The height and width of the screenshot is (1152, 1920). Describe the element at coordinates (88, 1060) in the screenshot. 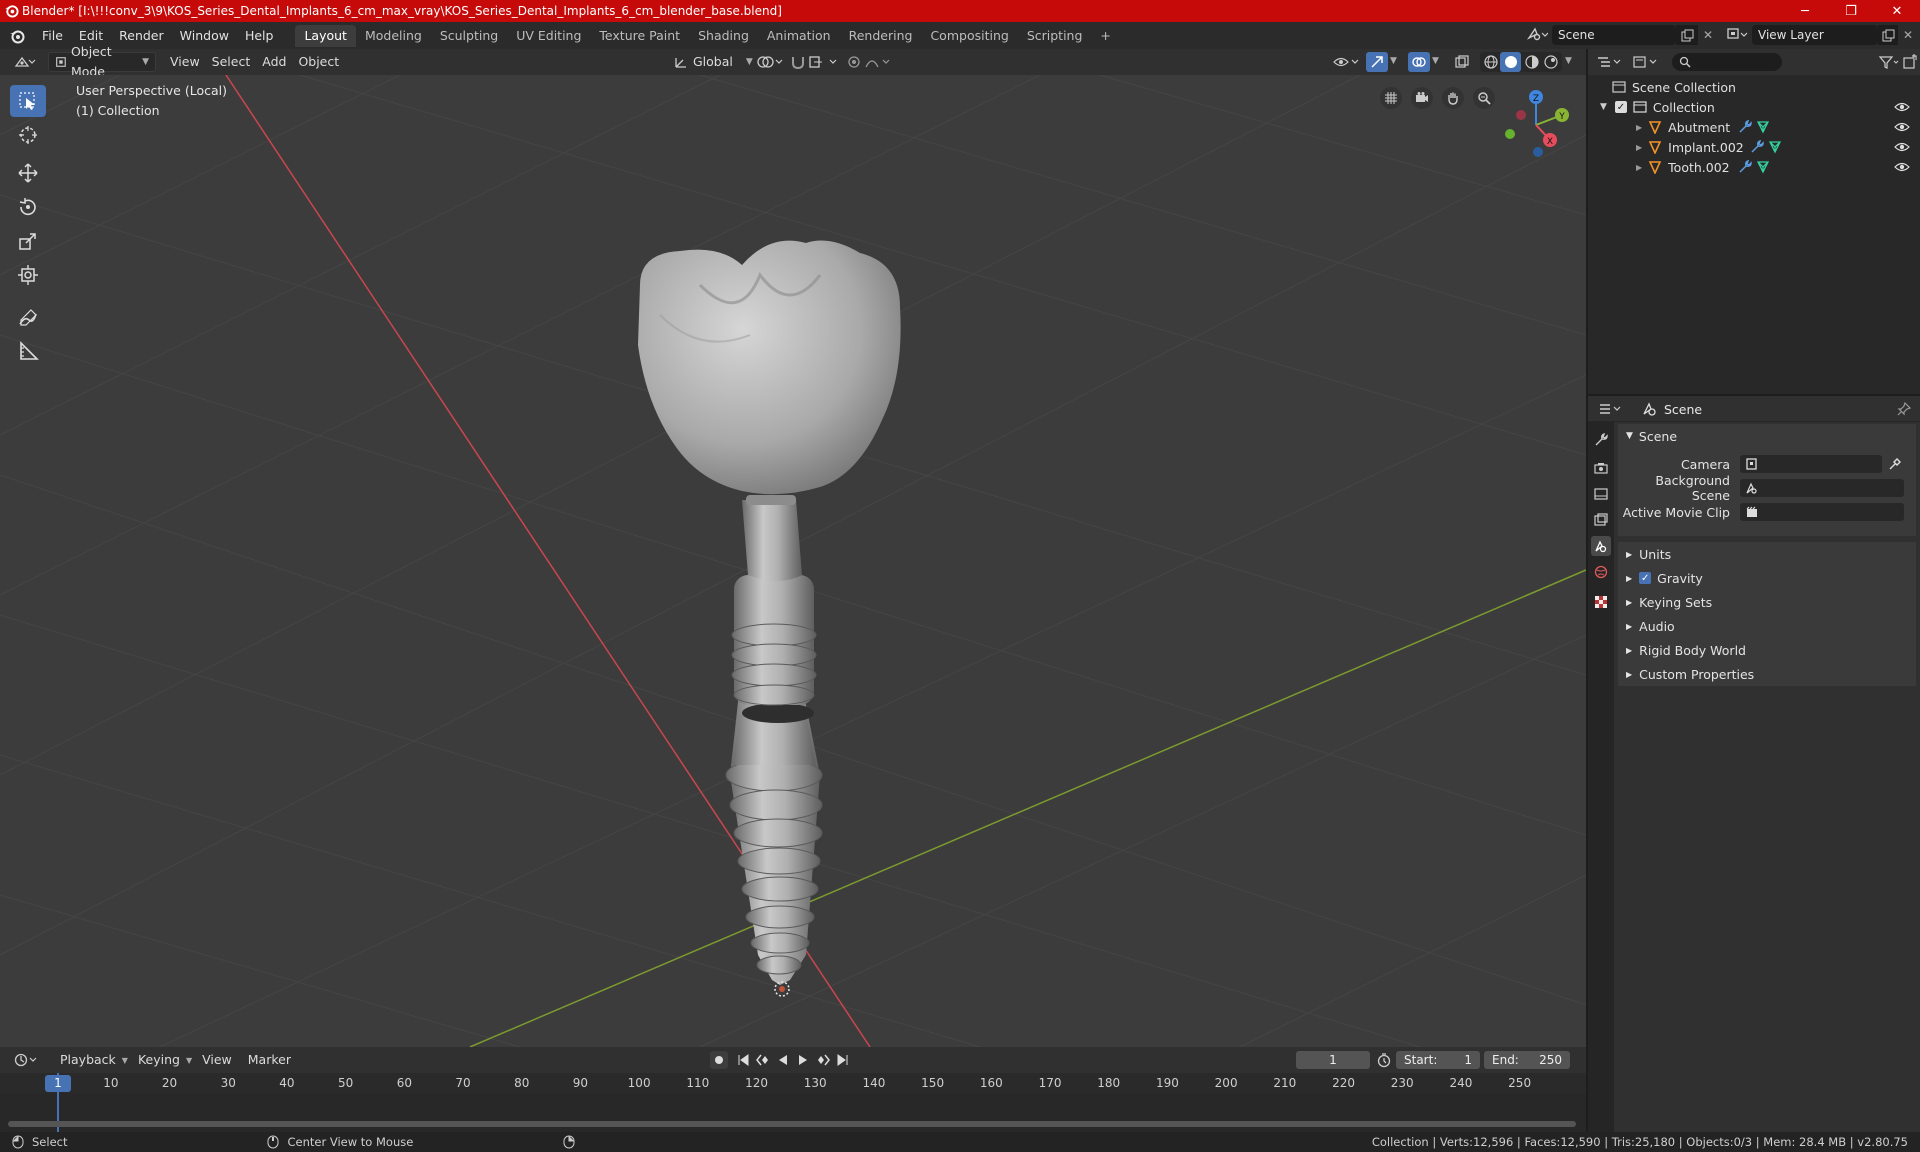

I see `menu-playback: Playback` at that location.